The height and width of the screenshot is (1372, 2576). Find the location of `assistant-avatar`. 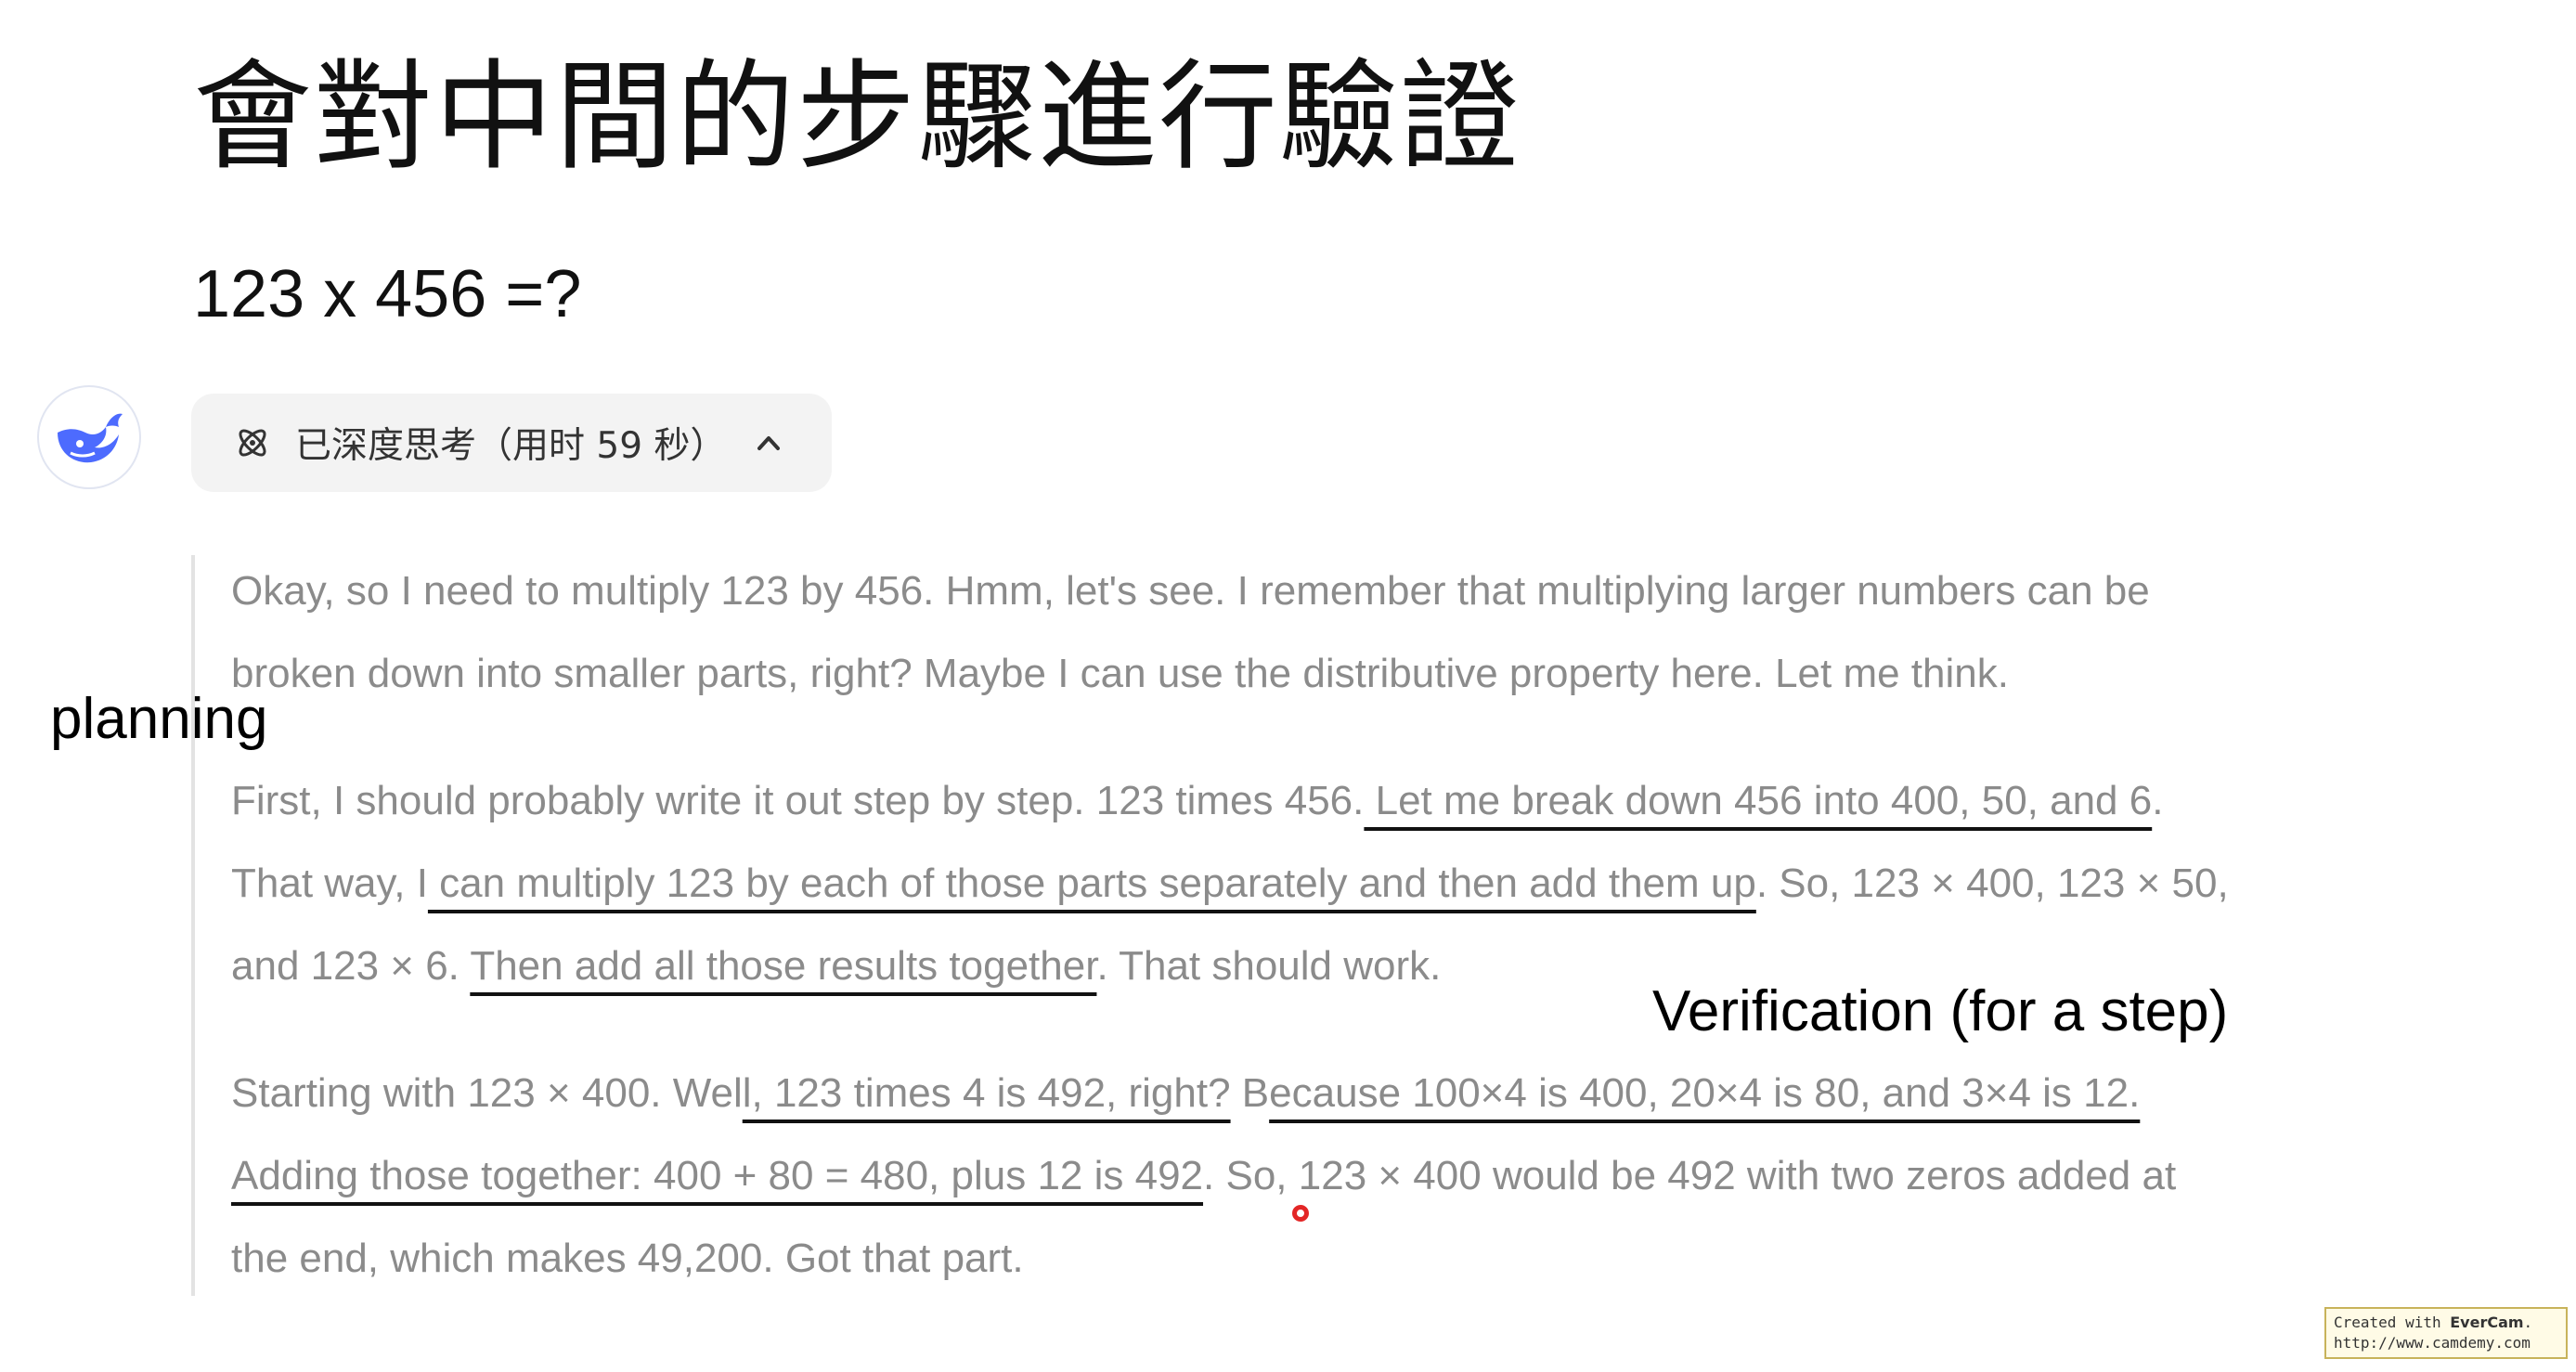

assistant-avatar is located at coordinates (89, 437).